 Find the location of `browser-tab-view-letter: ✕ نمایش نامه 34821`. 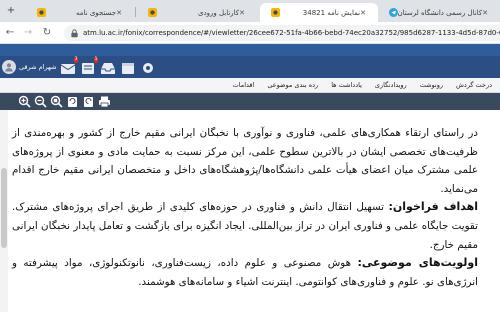

browser-tab-view-letter: ✕ نمایش نامه 34821 is located at coordinates (319, 12).